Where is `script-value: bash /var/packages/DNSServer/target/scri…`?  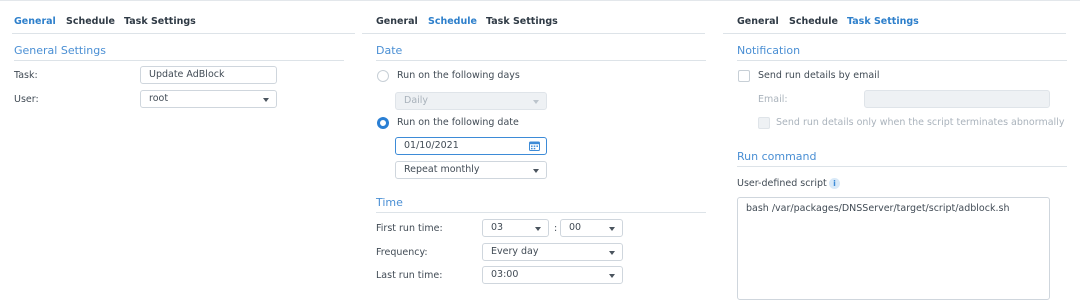
script-value: bash /var/packages/DNSServer/target/scri… is located at coordinates (878, 208).